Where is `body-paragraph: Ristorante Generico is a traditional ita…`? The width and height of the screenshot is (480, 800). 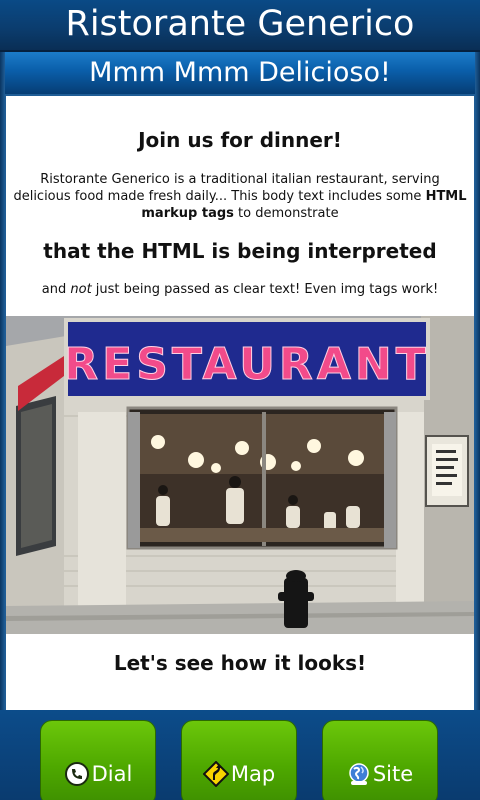 body-paragraph: Ristorante Generico is a traditional ita… is located at coordinates (240, 196).